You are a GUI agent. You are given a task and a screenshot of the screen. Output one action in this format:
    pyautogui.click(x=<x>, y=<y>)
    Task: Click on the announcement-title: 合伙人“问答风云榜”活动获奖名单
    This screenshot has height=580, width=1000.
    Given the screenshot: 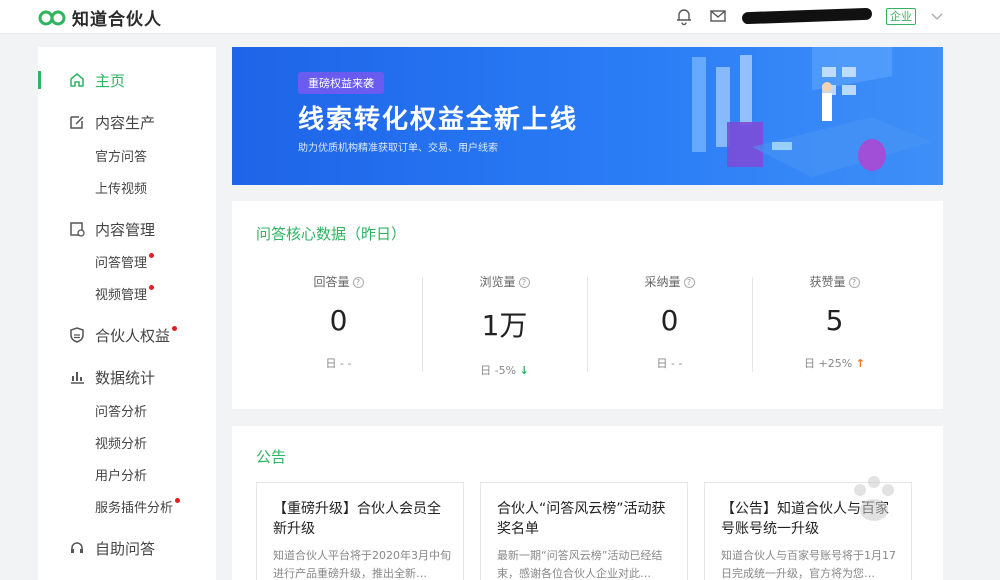 What is the action you would take?
    pyautogui.click(x=581, y=519)
    